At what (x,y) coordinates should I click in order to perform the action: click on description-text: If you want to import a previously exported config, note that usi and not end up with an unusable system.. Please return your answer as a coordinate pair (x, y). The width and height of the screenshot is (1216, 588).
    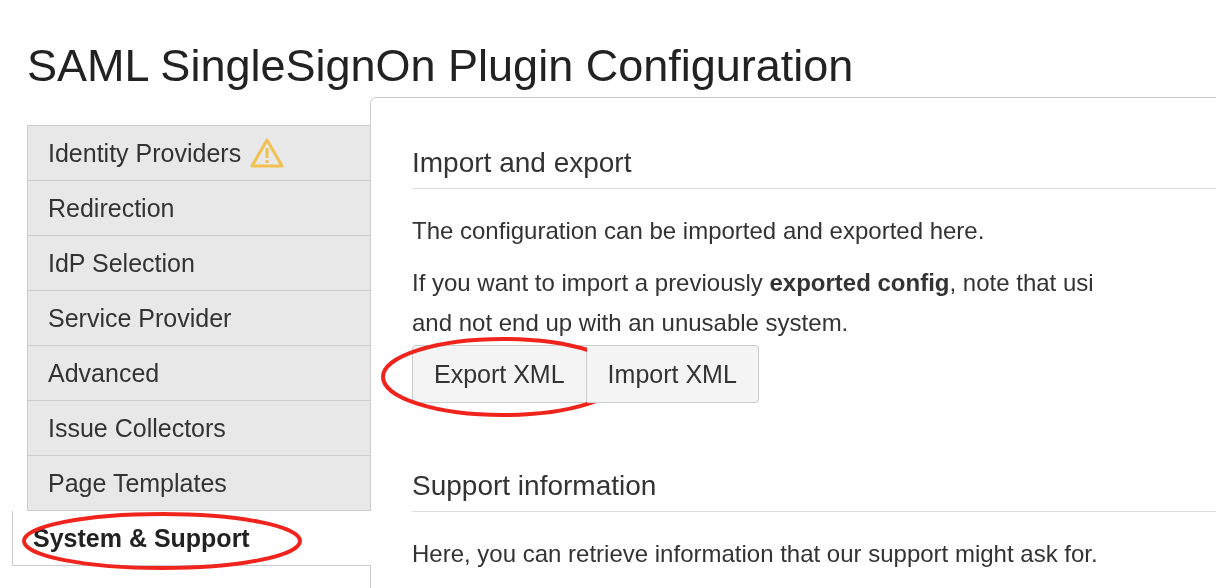
    Looking at the image, I should click on (753, 303).